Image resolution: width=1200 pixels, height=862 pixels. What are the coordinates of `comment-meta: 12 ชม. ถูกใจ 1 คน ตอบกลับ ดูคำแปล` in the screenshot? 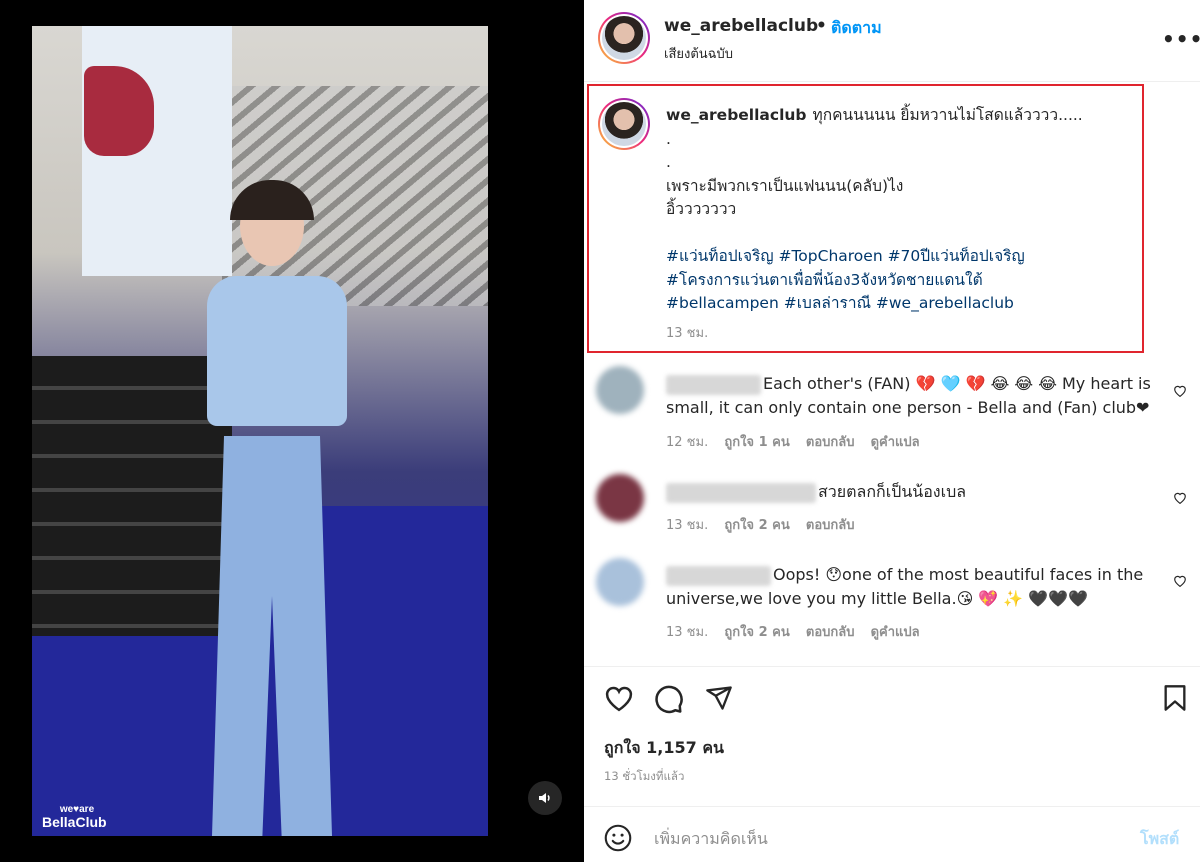 It's located at (793, 442).